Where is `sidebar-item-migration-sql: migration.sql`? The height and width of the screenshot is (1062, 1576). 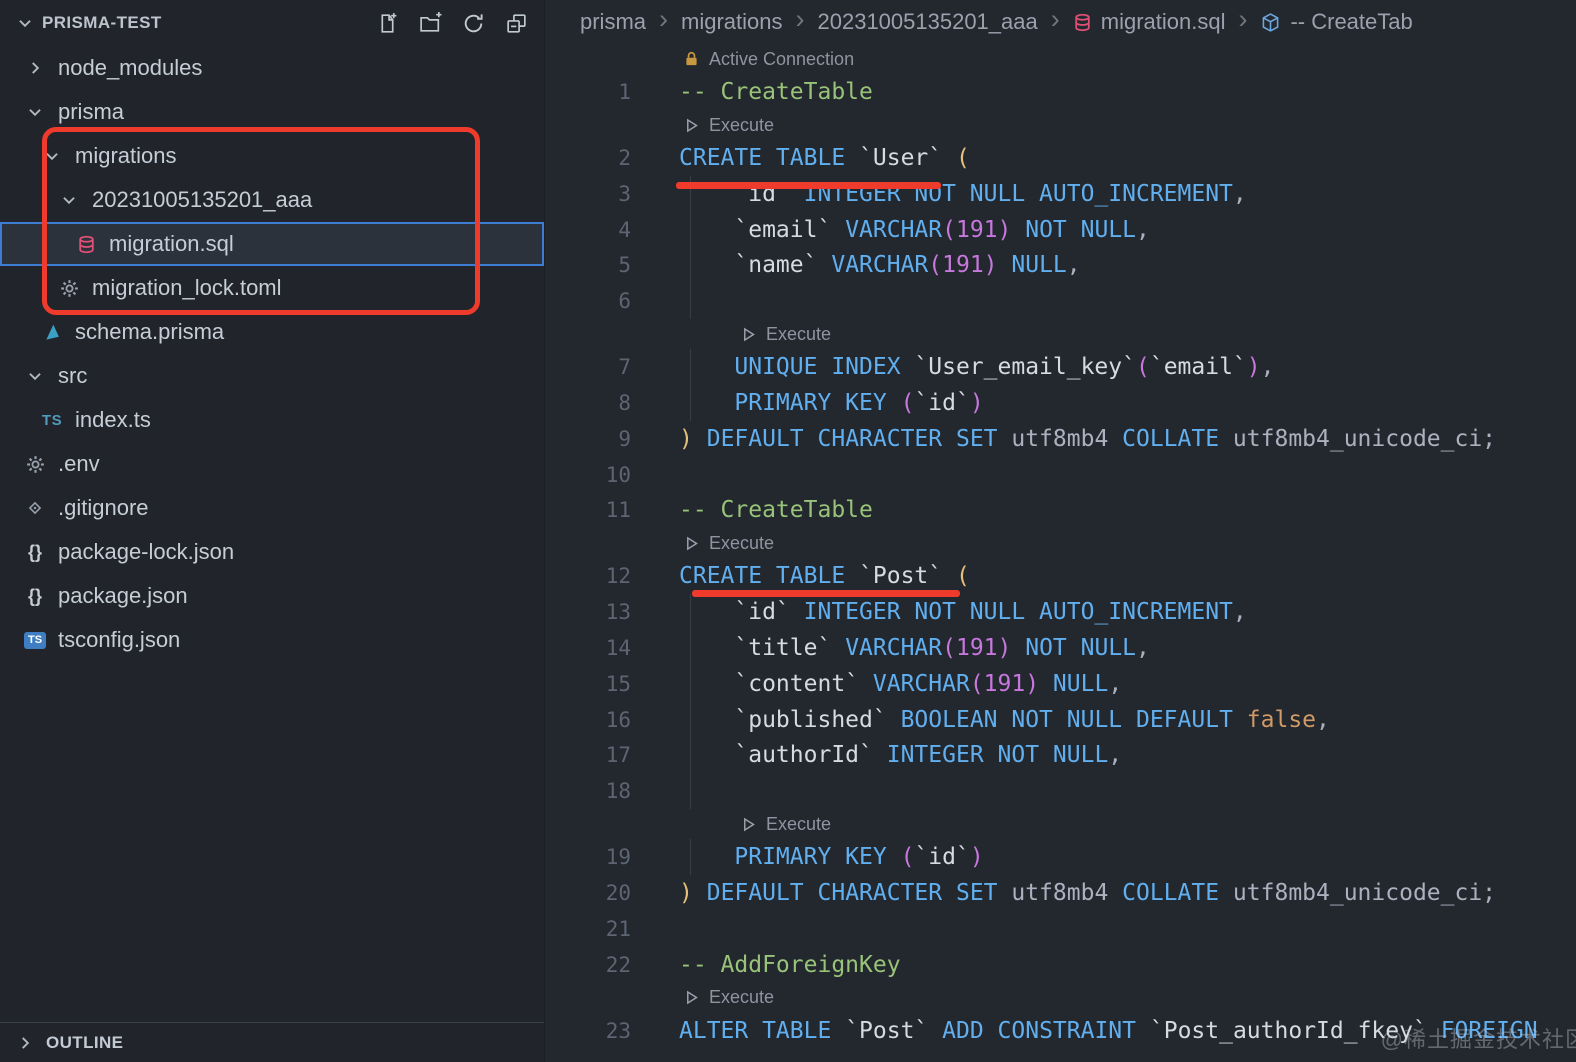
sidebar-item-migration-sql: migration.sql is located at coordinates (272, 244).